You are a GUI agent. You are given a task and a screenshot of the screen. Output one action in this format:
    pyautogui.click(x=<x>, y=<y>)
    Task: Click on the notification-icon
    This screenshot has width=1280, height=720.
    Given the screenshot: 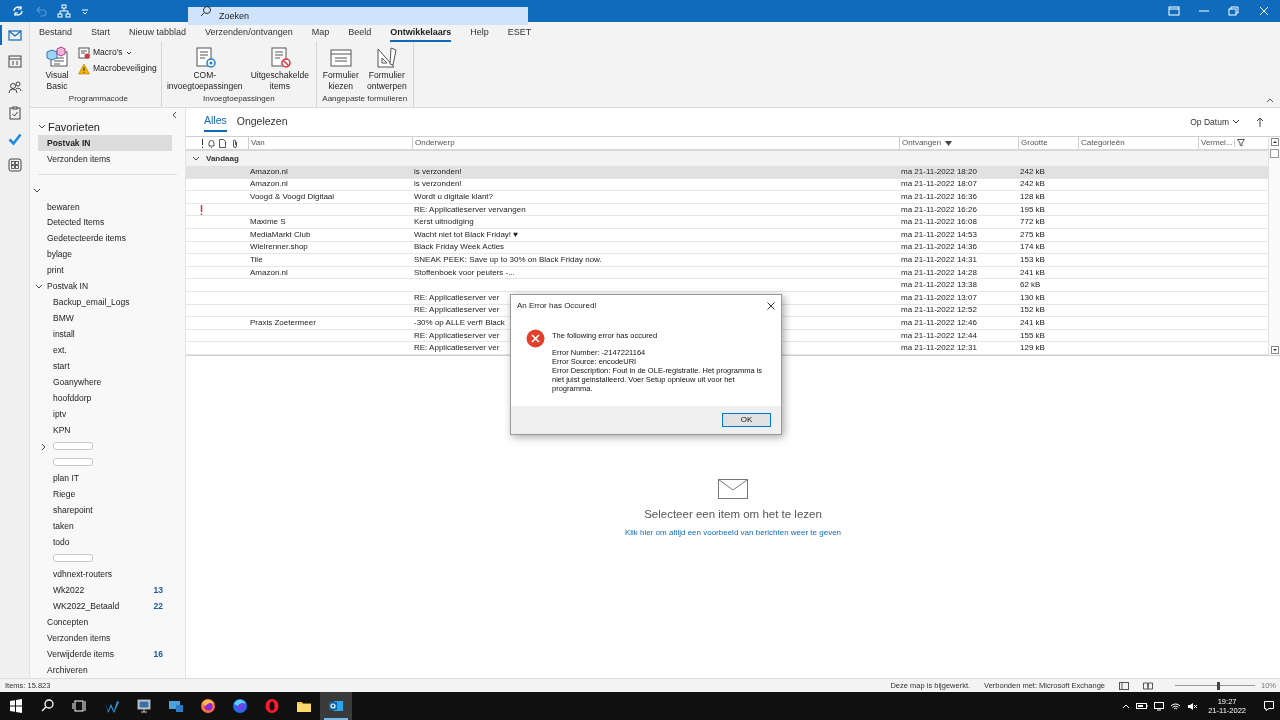 What is the action you would take?
    pyautogui.click(x=1269, y=706)
    